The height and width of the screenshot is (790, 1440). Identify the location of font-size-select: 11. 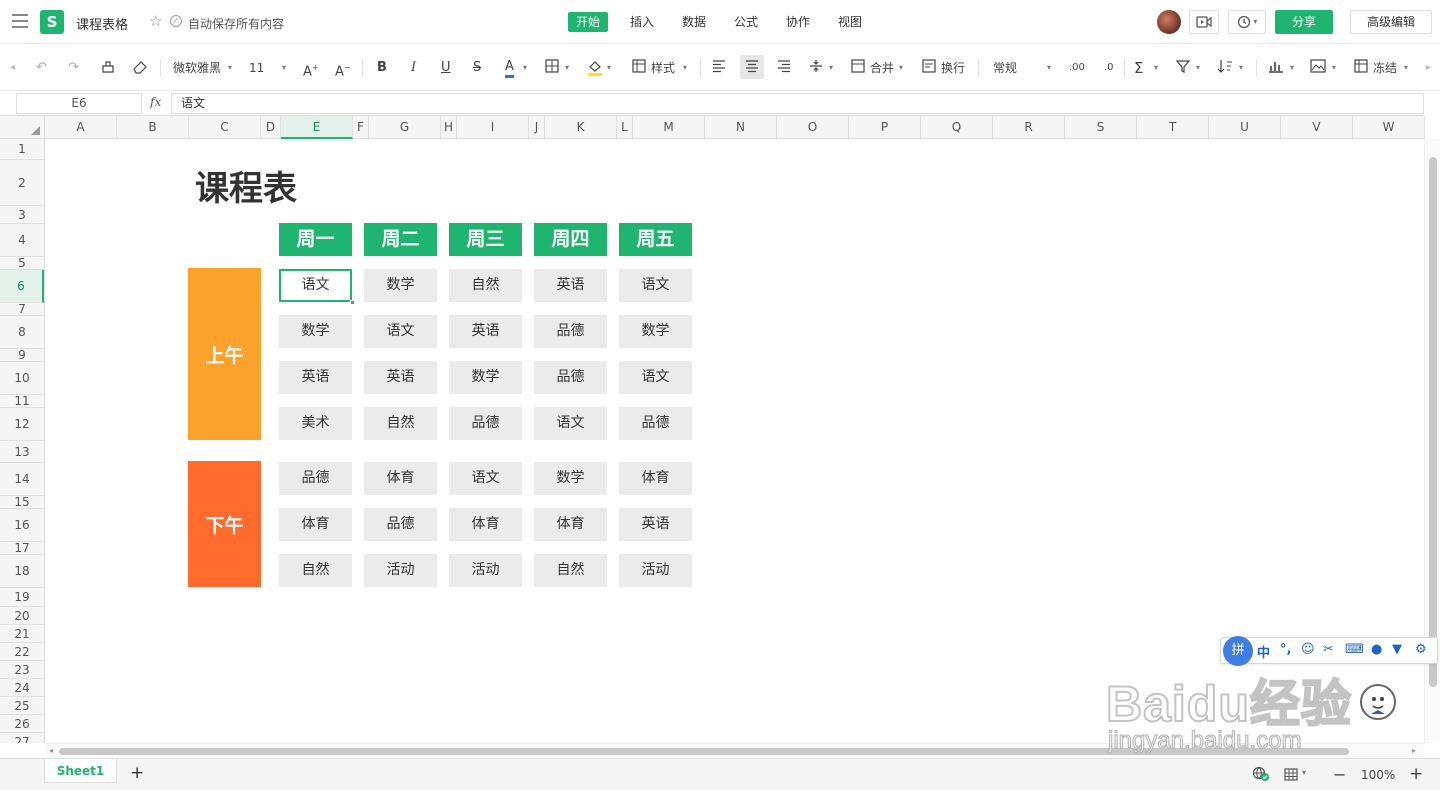
(256, 68).